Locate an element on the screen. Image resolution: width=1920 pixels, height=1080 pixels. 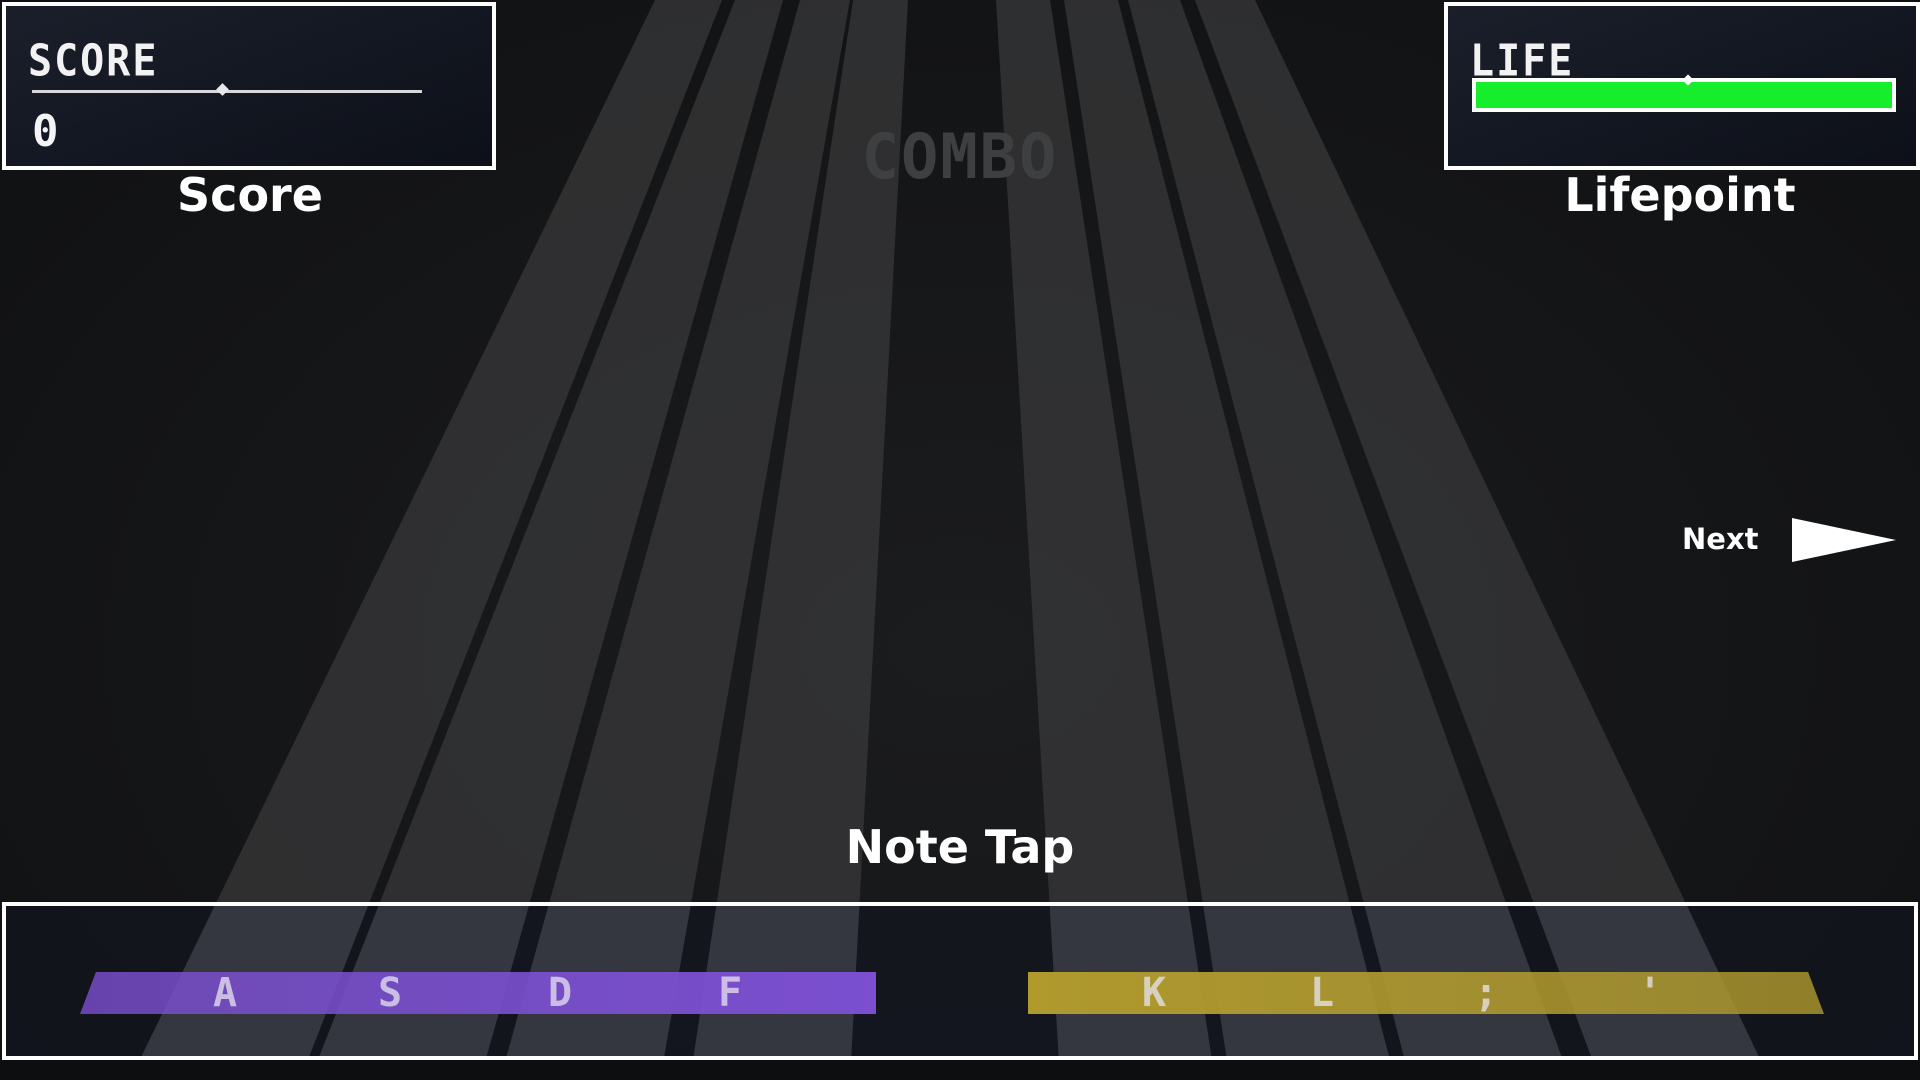
key-f: F is located at coordinates (730, 993).